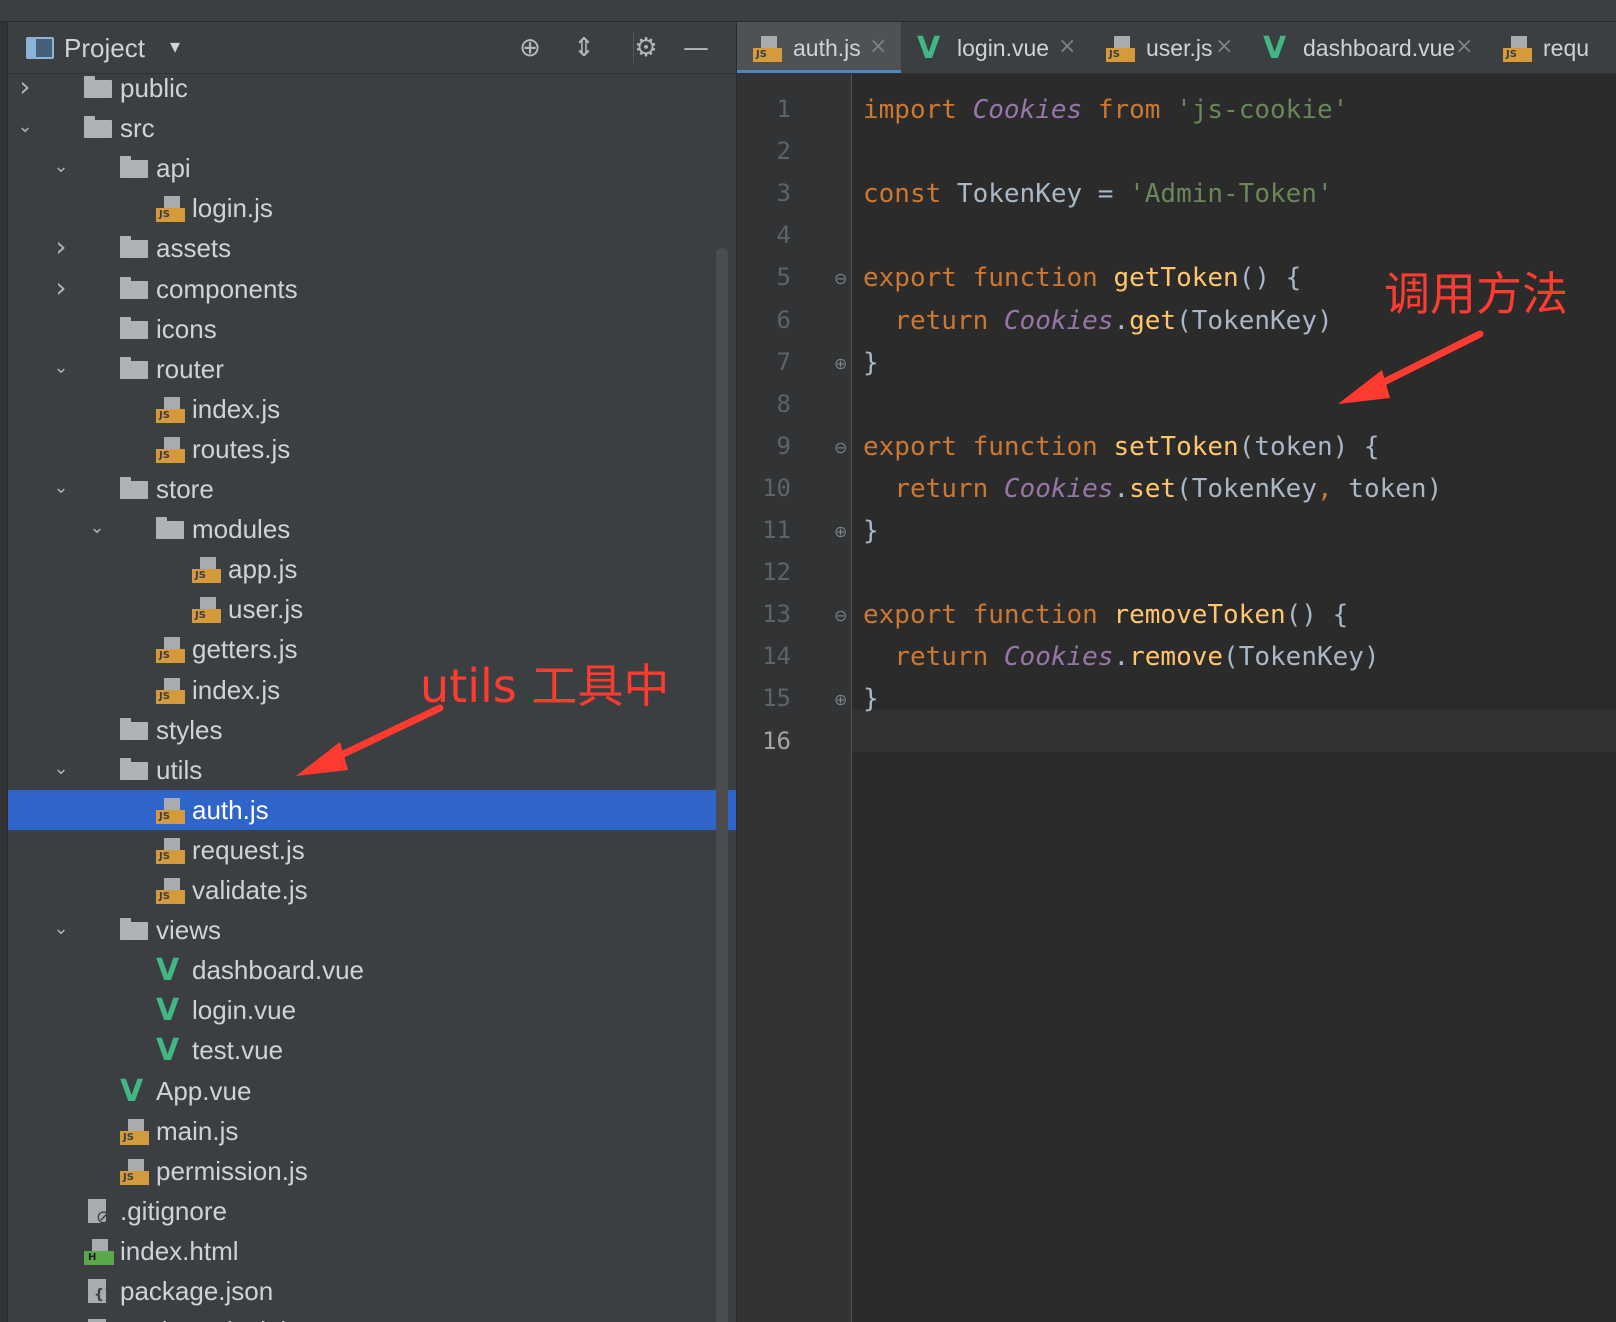 This screenshot has height=1322, width=1616. Describe the element at coordinates (1367, 47) in the screenshot. I see `editor-tab: Vdashboard.vue ×` at that location.